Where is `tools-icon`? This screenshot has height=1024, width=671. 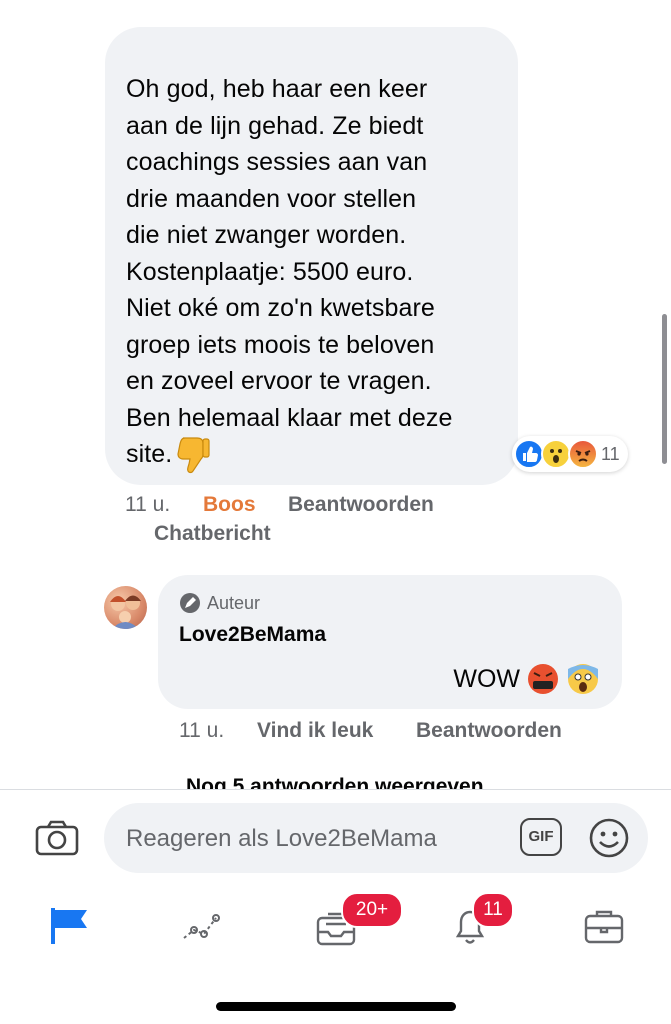 tools-icon is located at coordinates (607, 929).